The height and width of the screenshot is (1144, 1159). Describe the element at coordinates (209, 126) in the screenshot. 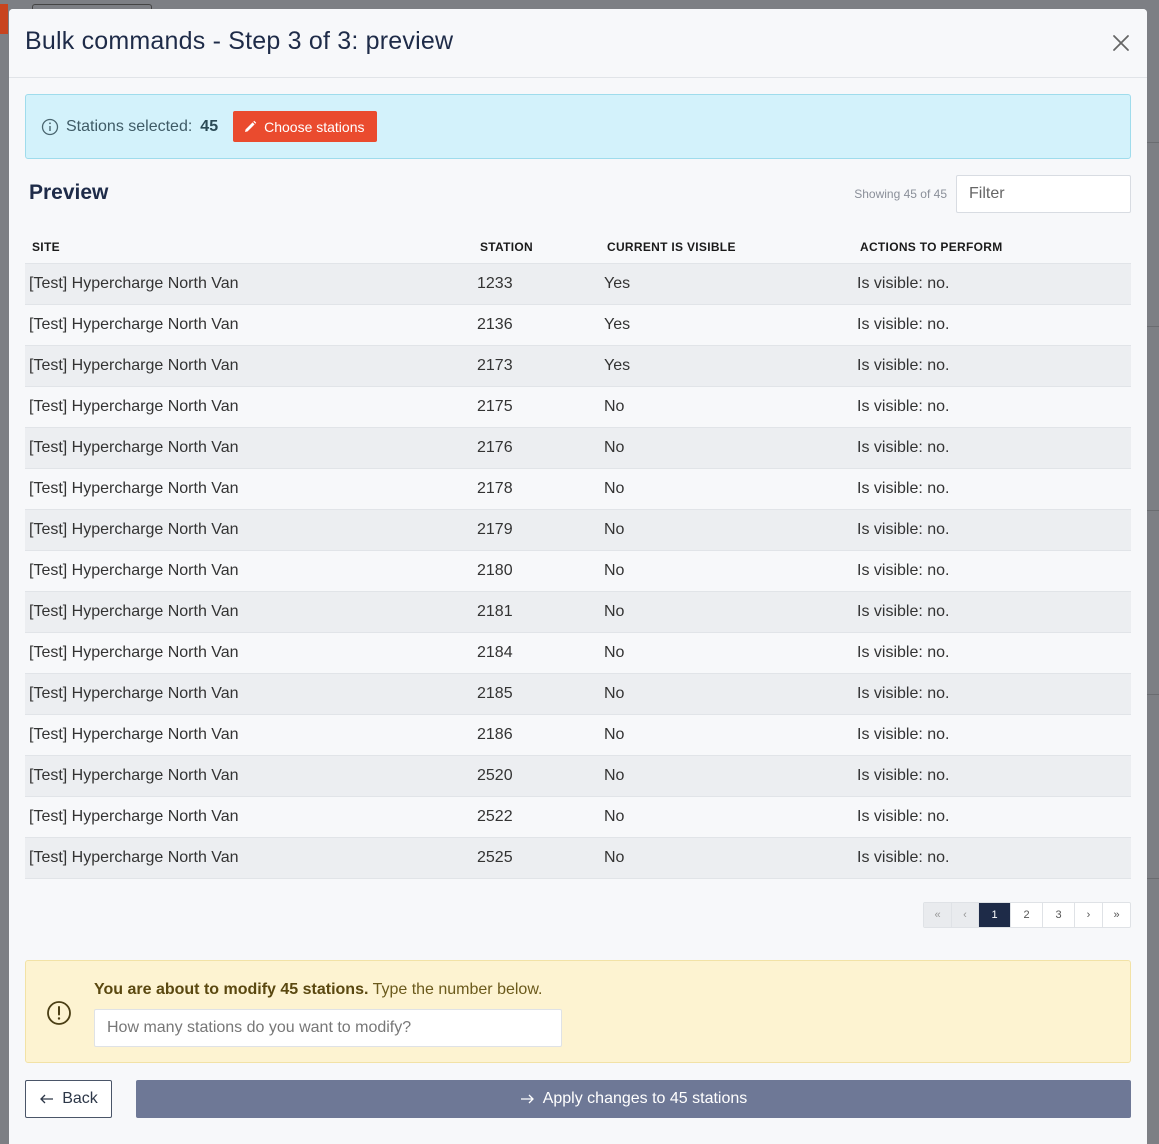

I see `stations-selected-count: 45` at that location.